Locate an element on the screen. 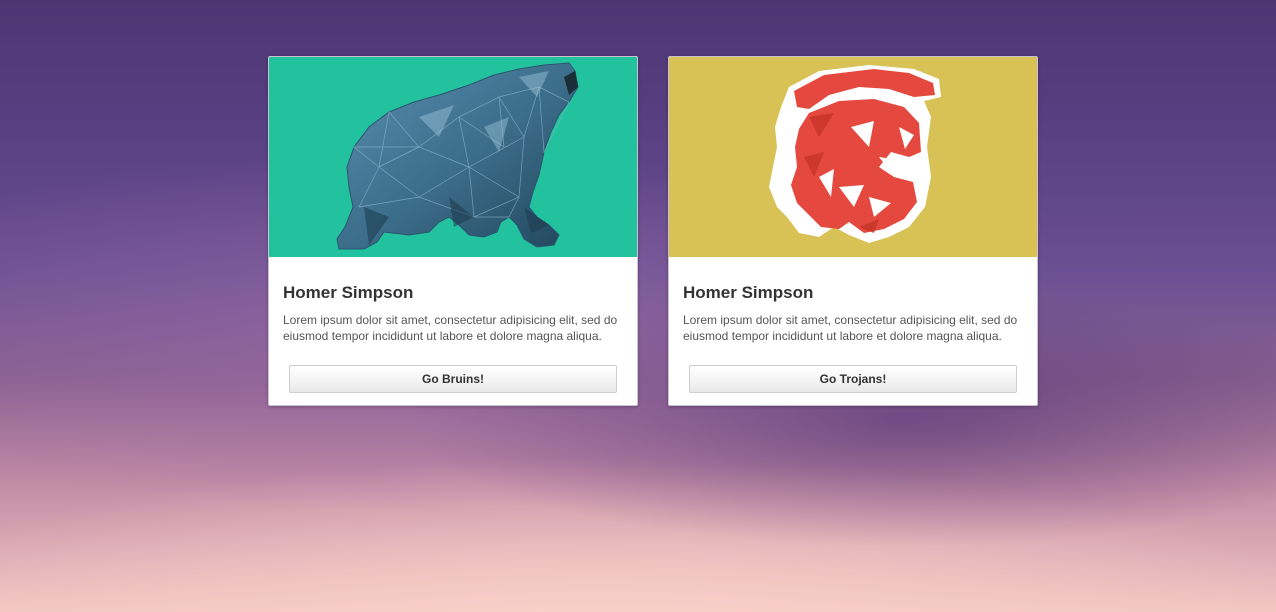 This screenshot has height=612, width=1276. card-image-bruins is located at coordinates (453, 157).